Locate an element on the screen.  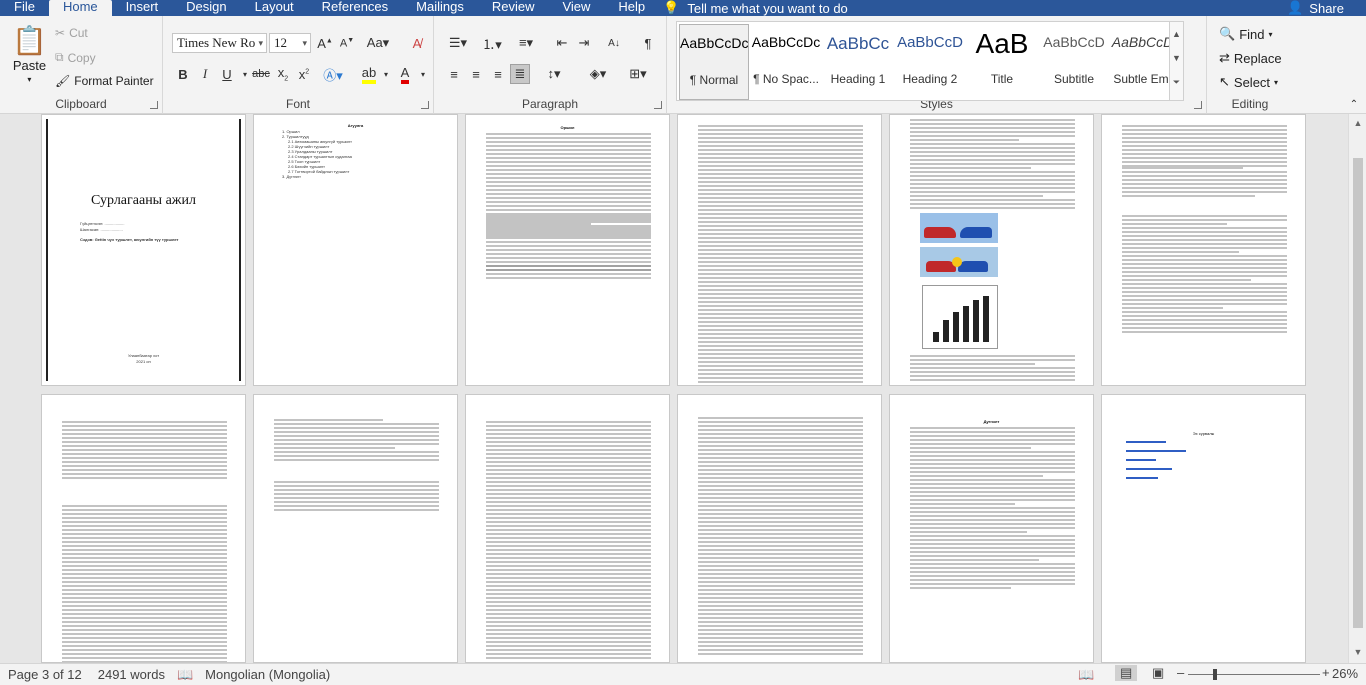
align-left-button: ≡ is located at coordinates (454, 74).